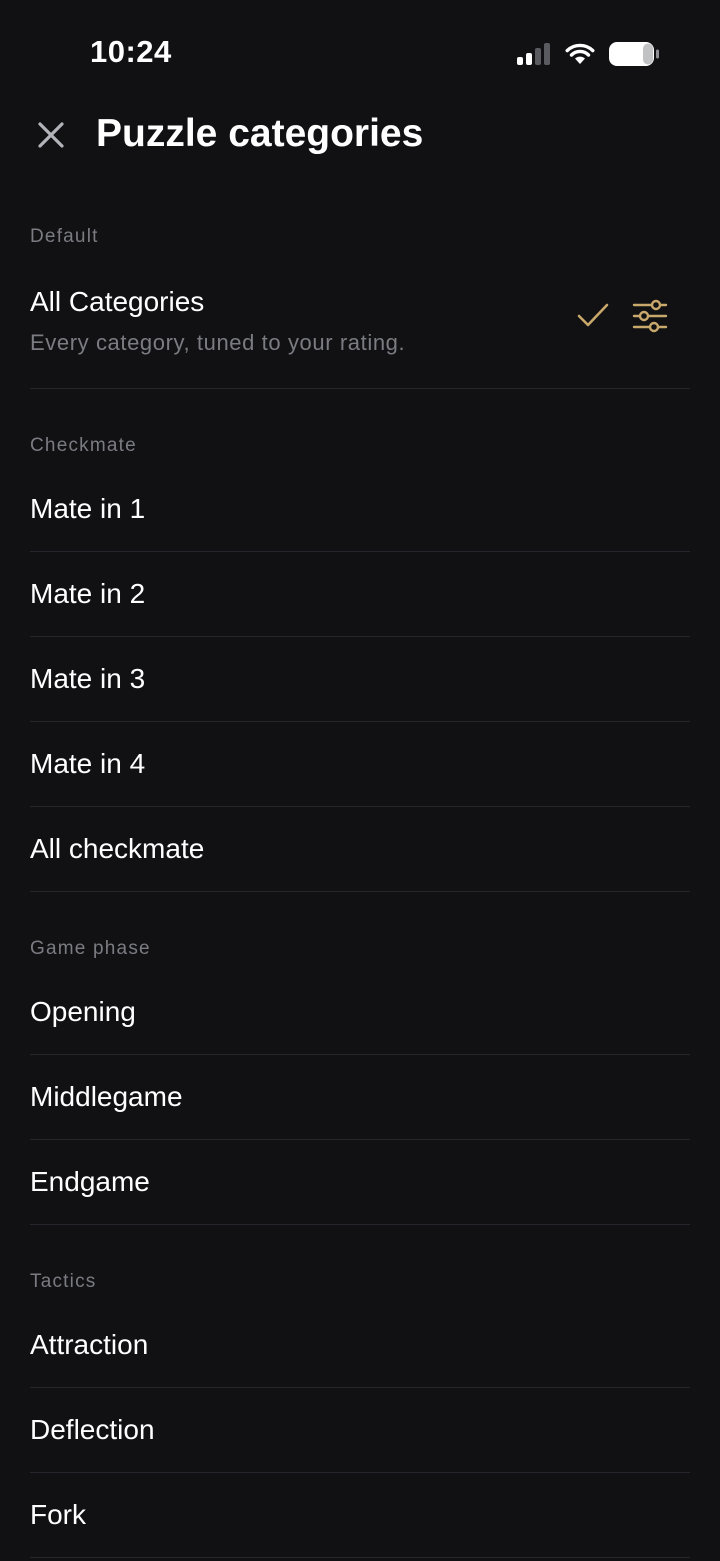  What do you see at coordinates (92, 1429) in the screenshot?
I see `category-label: Deflection` at bounding box center [92, 1429].